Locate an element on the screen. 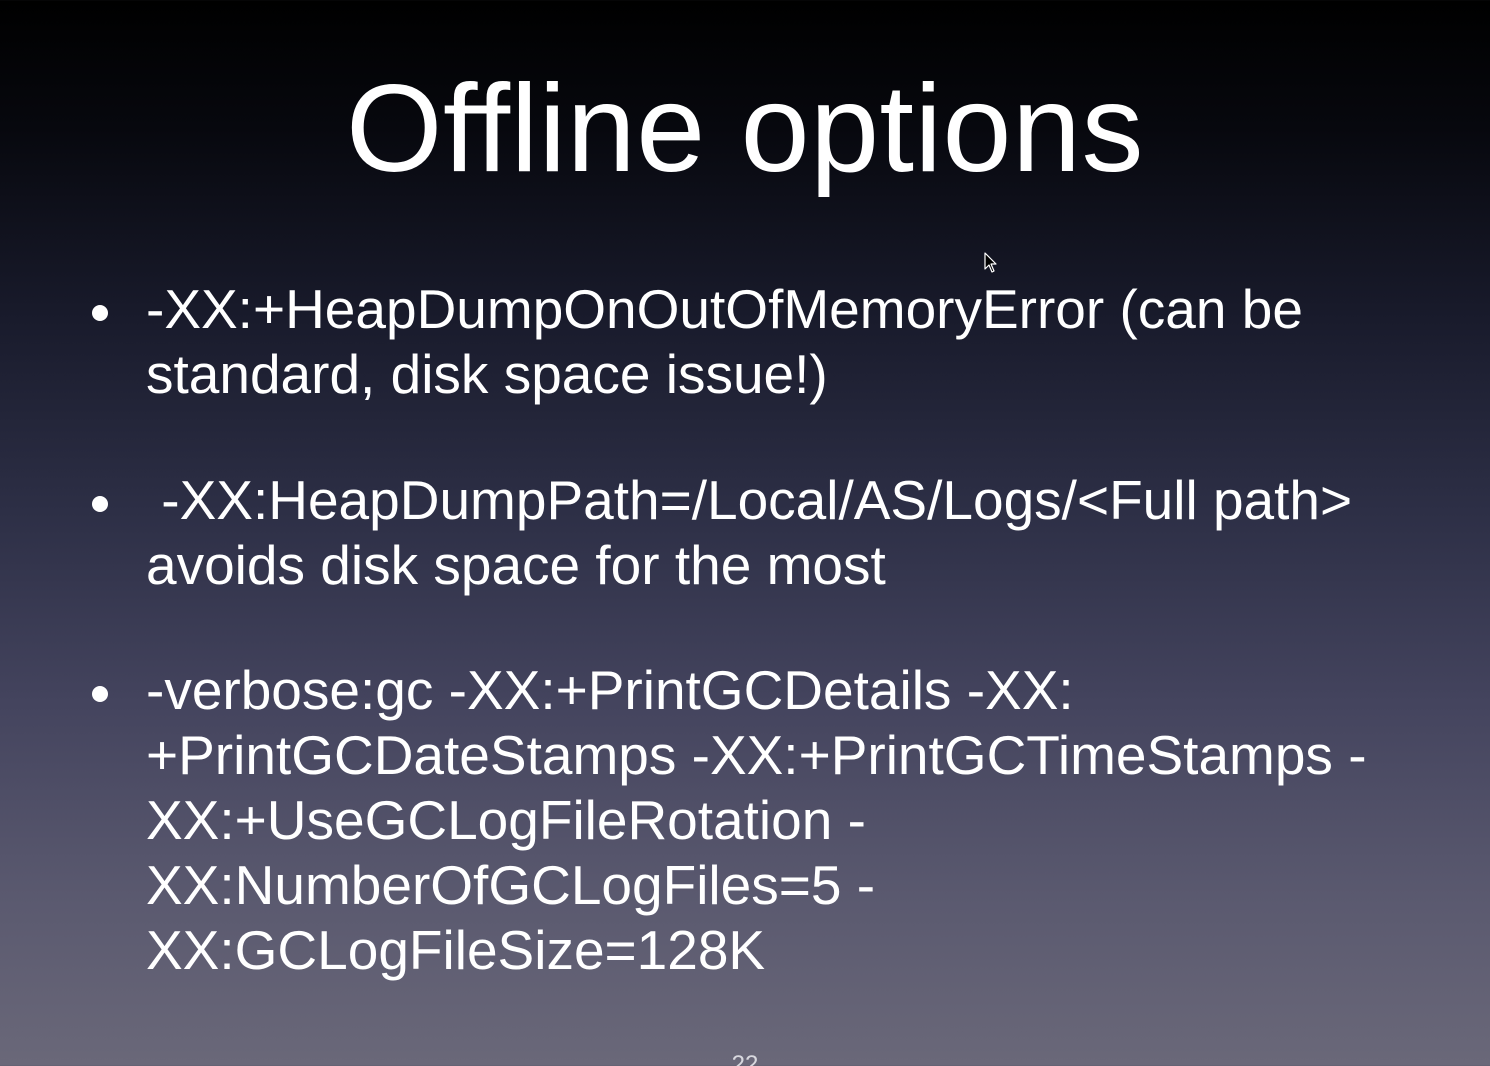 The width and height of the screenshot is (1490, 1066). page-number: 22 is located at coordinates (745, 1058).